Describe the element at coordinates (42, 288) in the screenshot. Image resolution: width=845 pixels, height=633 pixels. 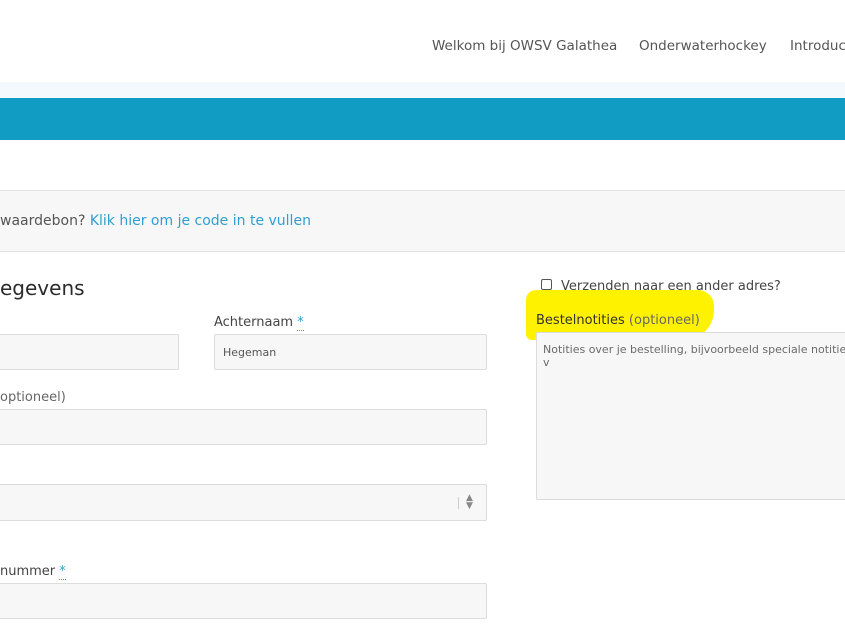
I see `billing-section-title: egevens` at that location.